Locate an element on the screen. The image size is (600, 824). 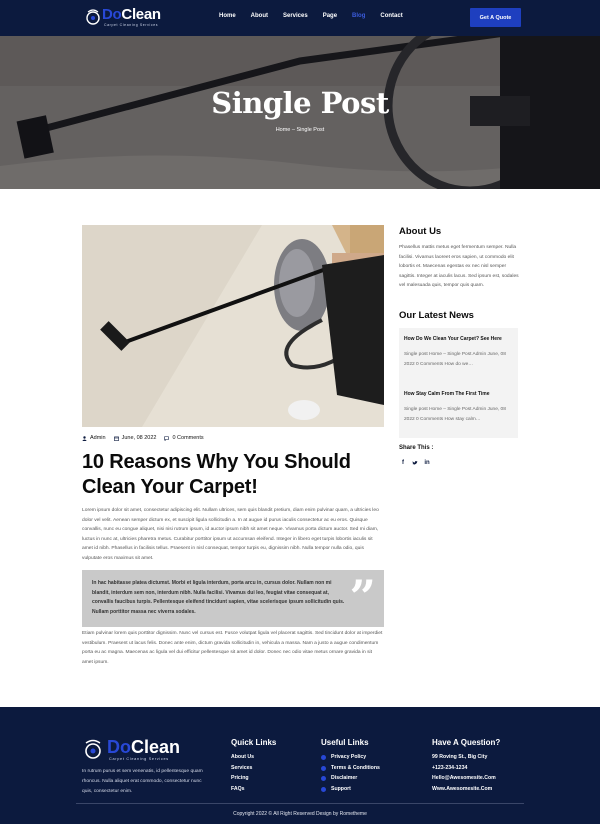
nav-contact: Contact is located at coordinates (391, 16).